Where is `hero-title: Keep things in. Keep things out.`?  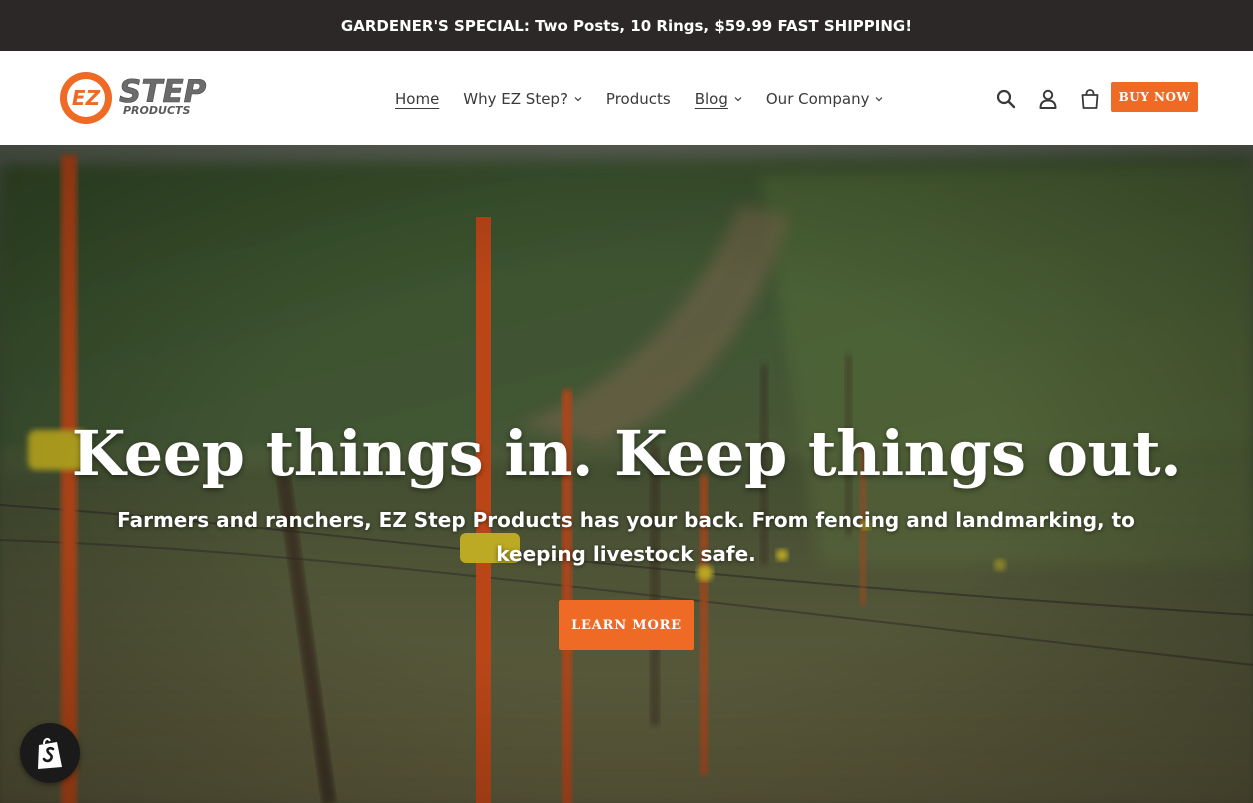
hero-title: Keep things in. Keep things out. is located at coordinates (626, 453).